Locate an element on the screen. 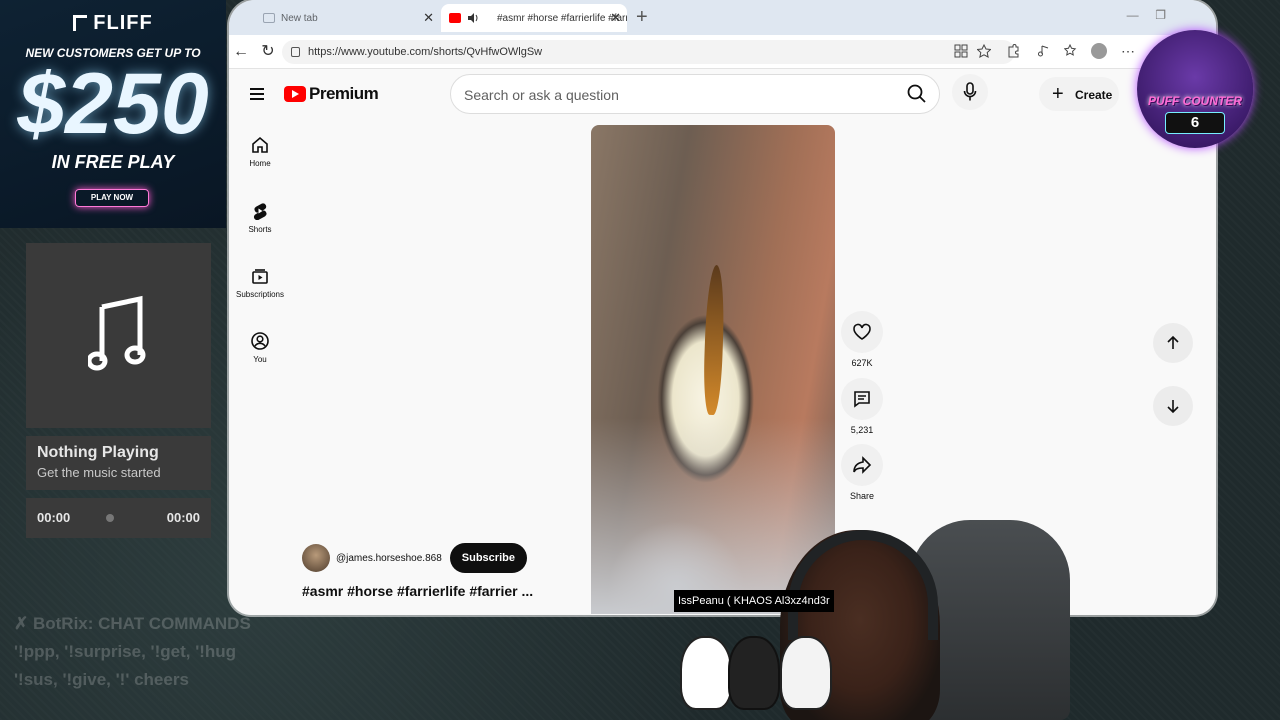 The width and height of the screenshot is (1280, 720). youtube-favicon-icon is located at coordinates (455, 18).